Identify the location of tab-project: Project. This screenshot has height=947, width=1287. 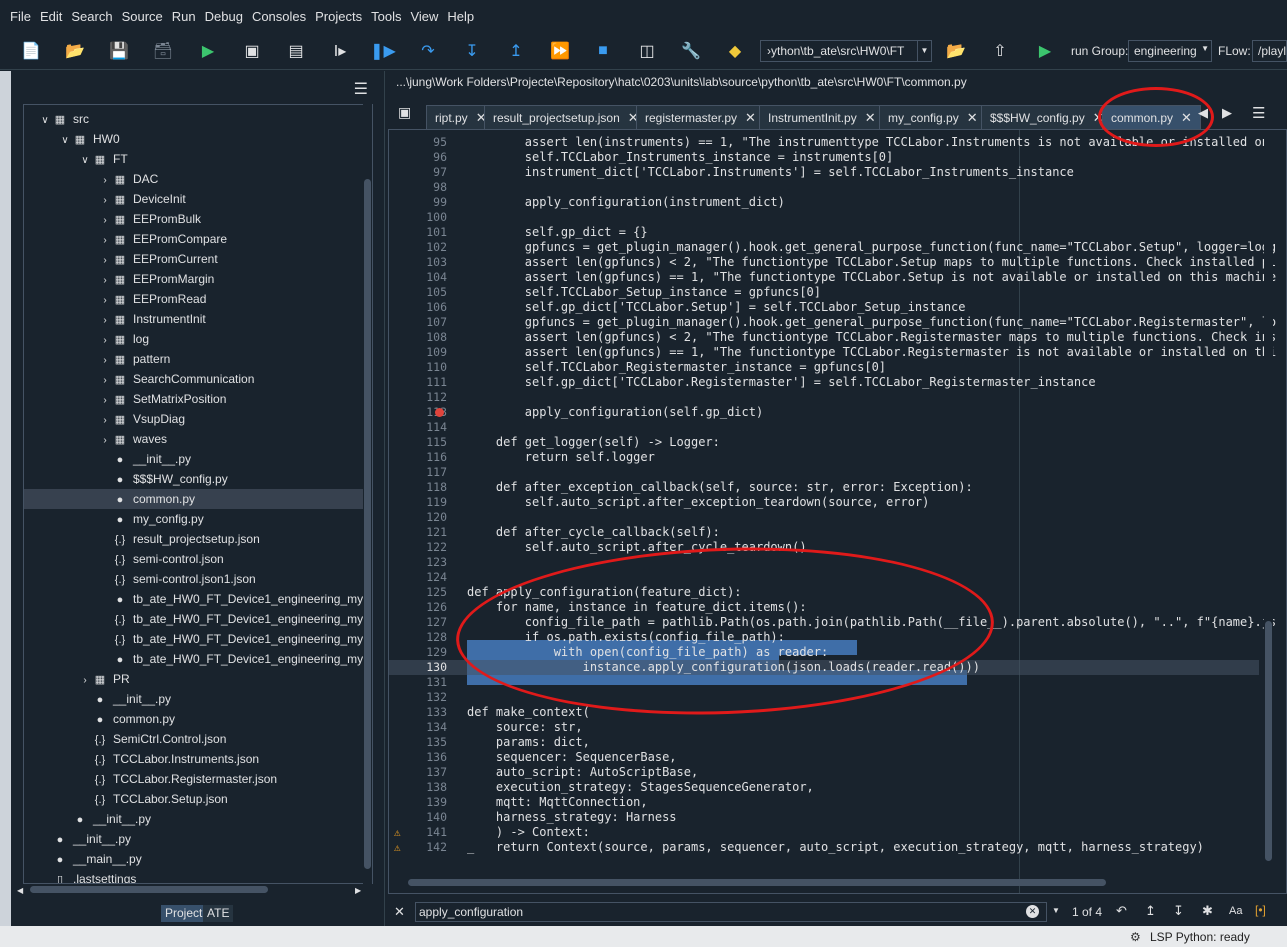
(184, 913).